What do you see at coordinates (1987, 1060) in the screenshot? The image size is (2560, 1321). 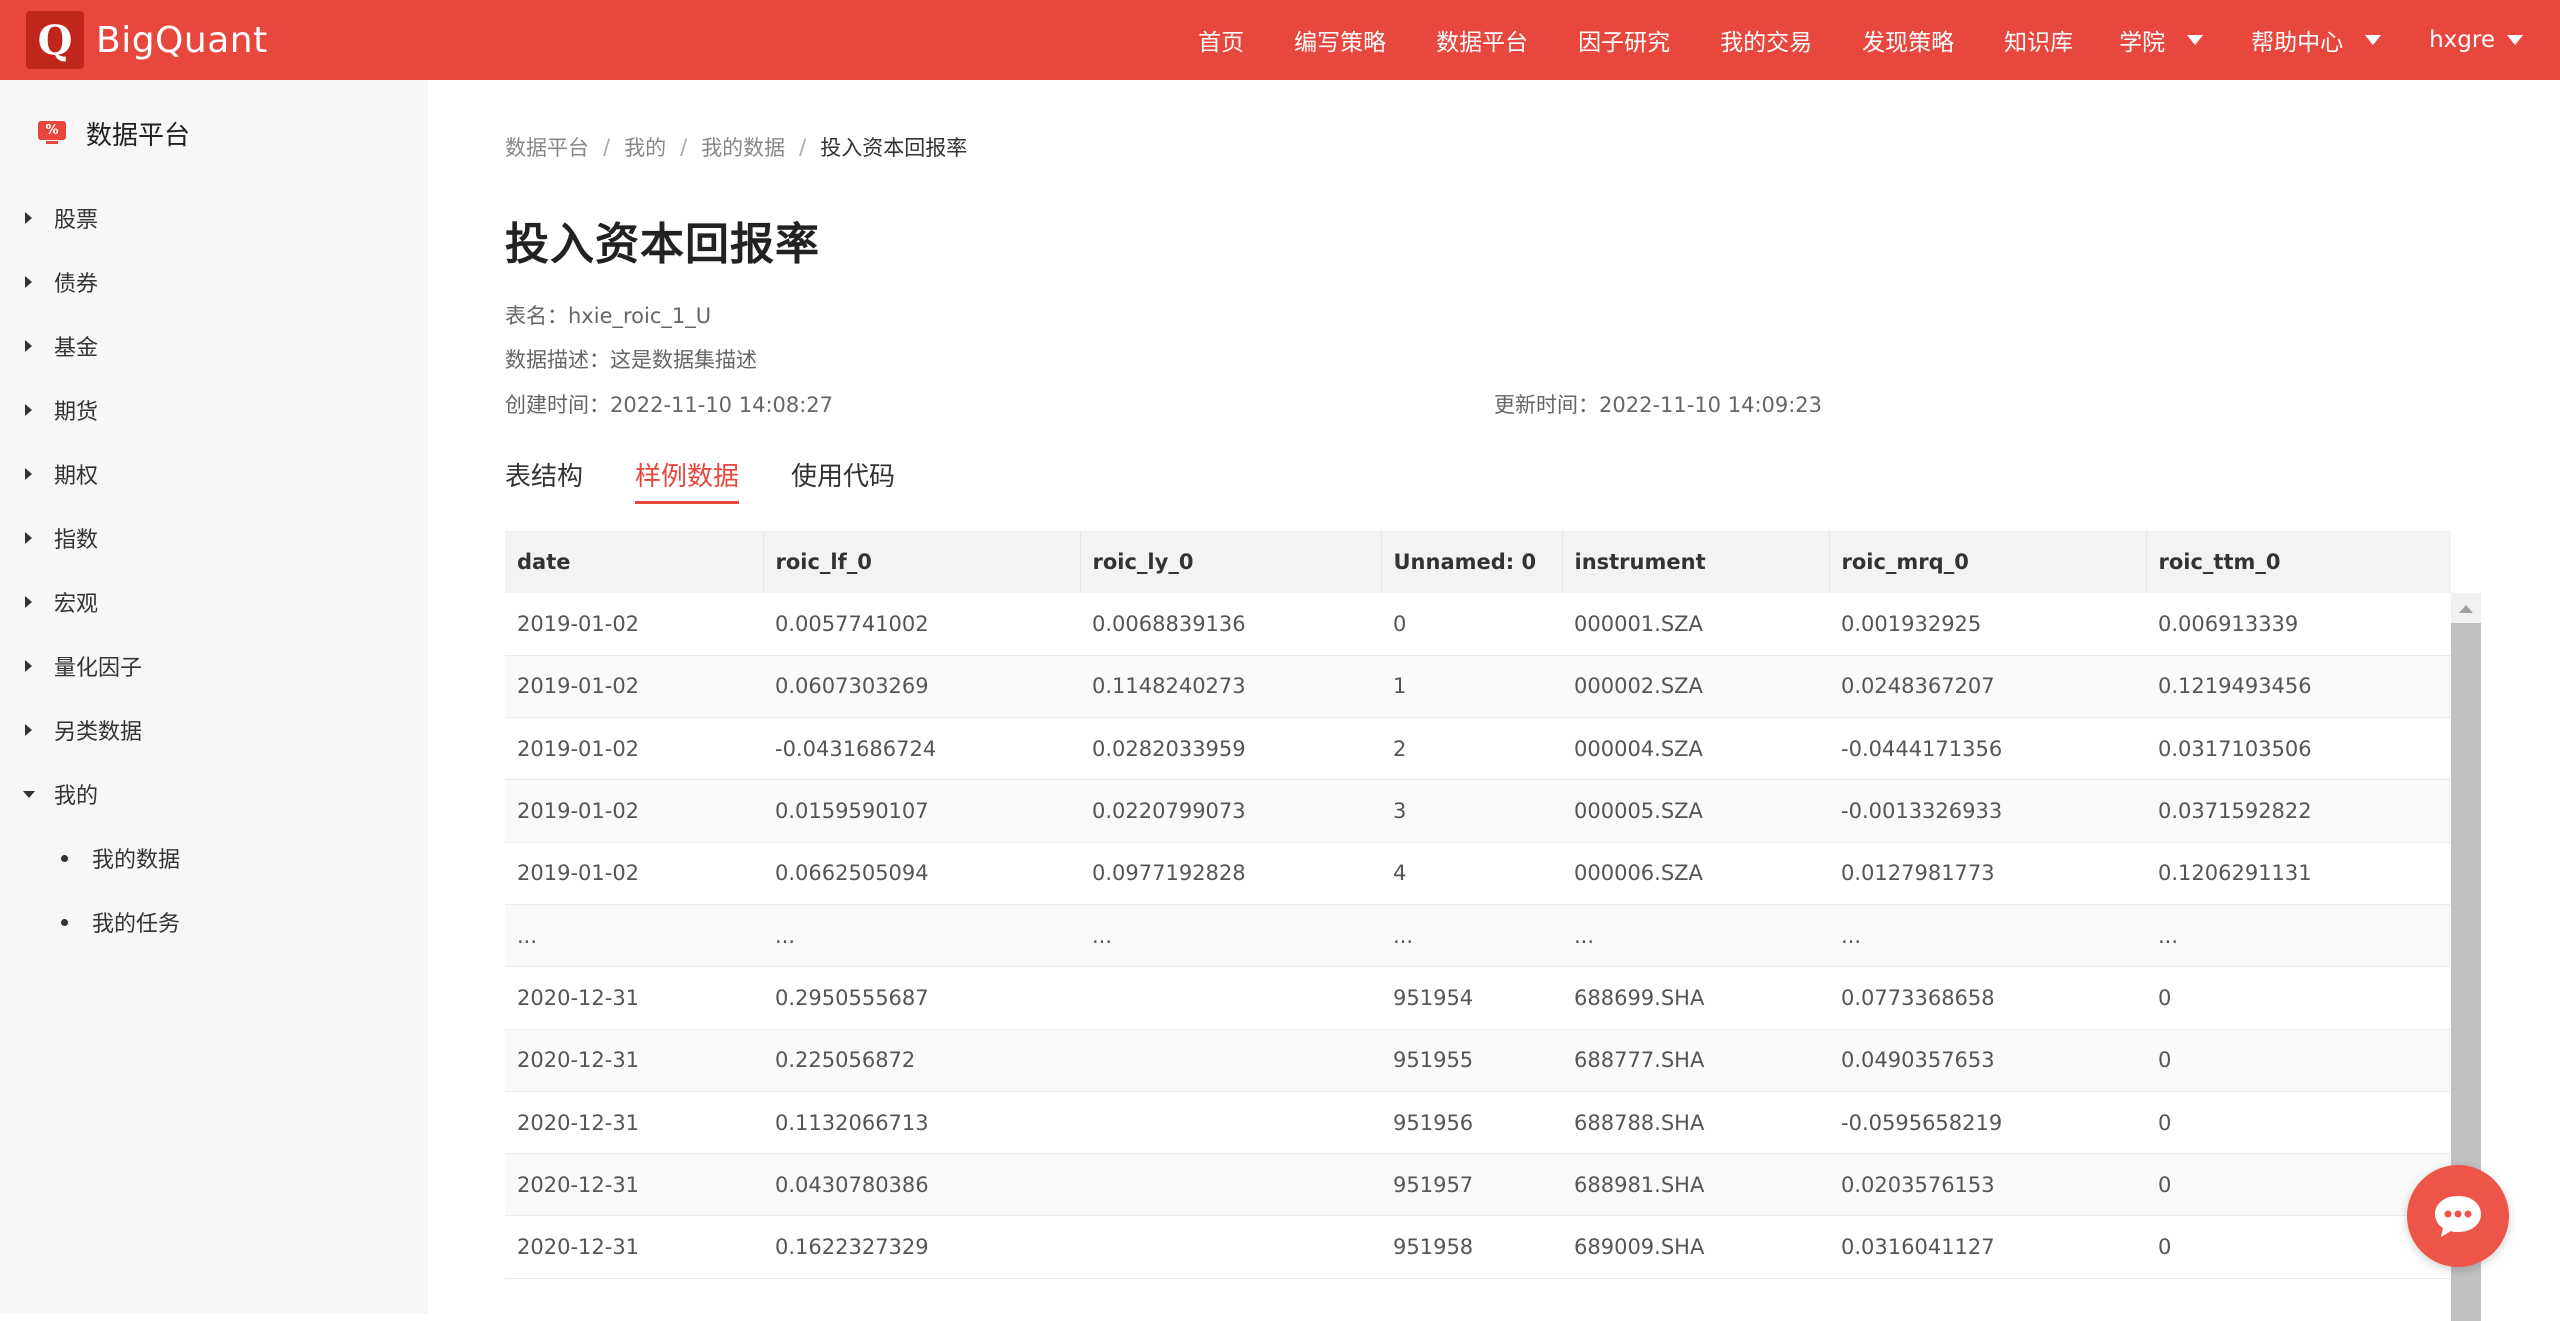 I see `table-cell: 0.0490357653` at bounding box center [1987, 1060].